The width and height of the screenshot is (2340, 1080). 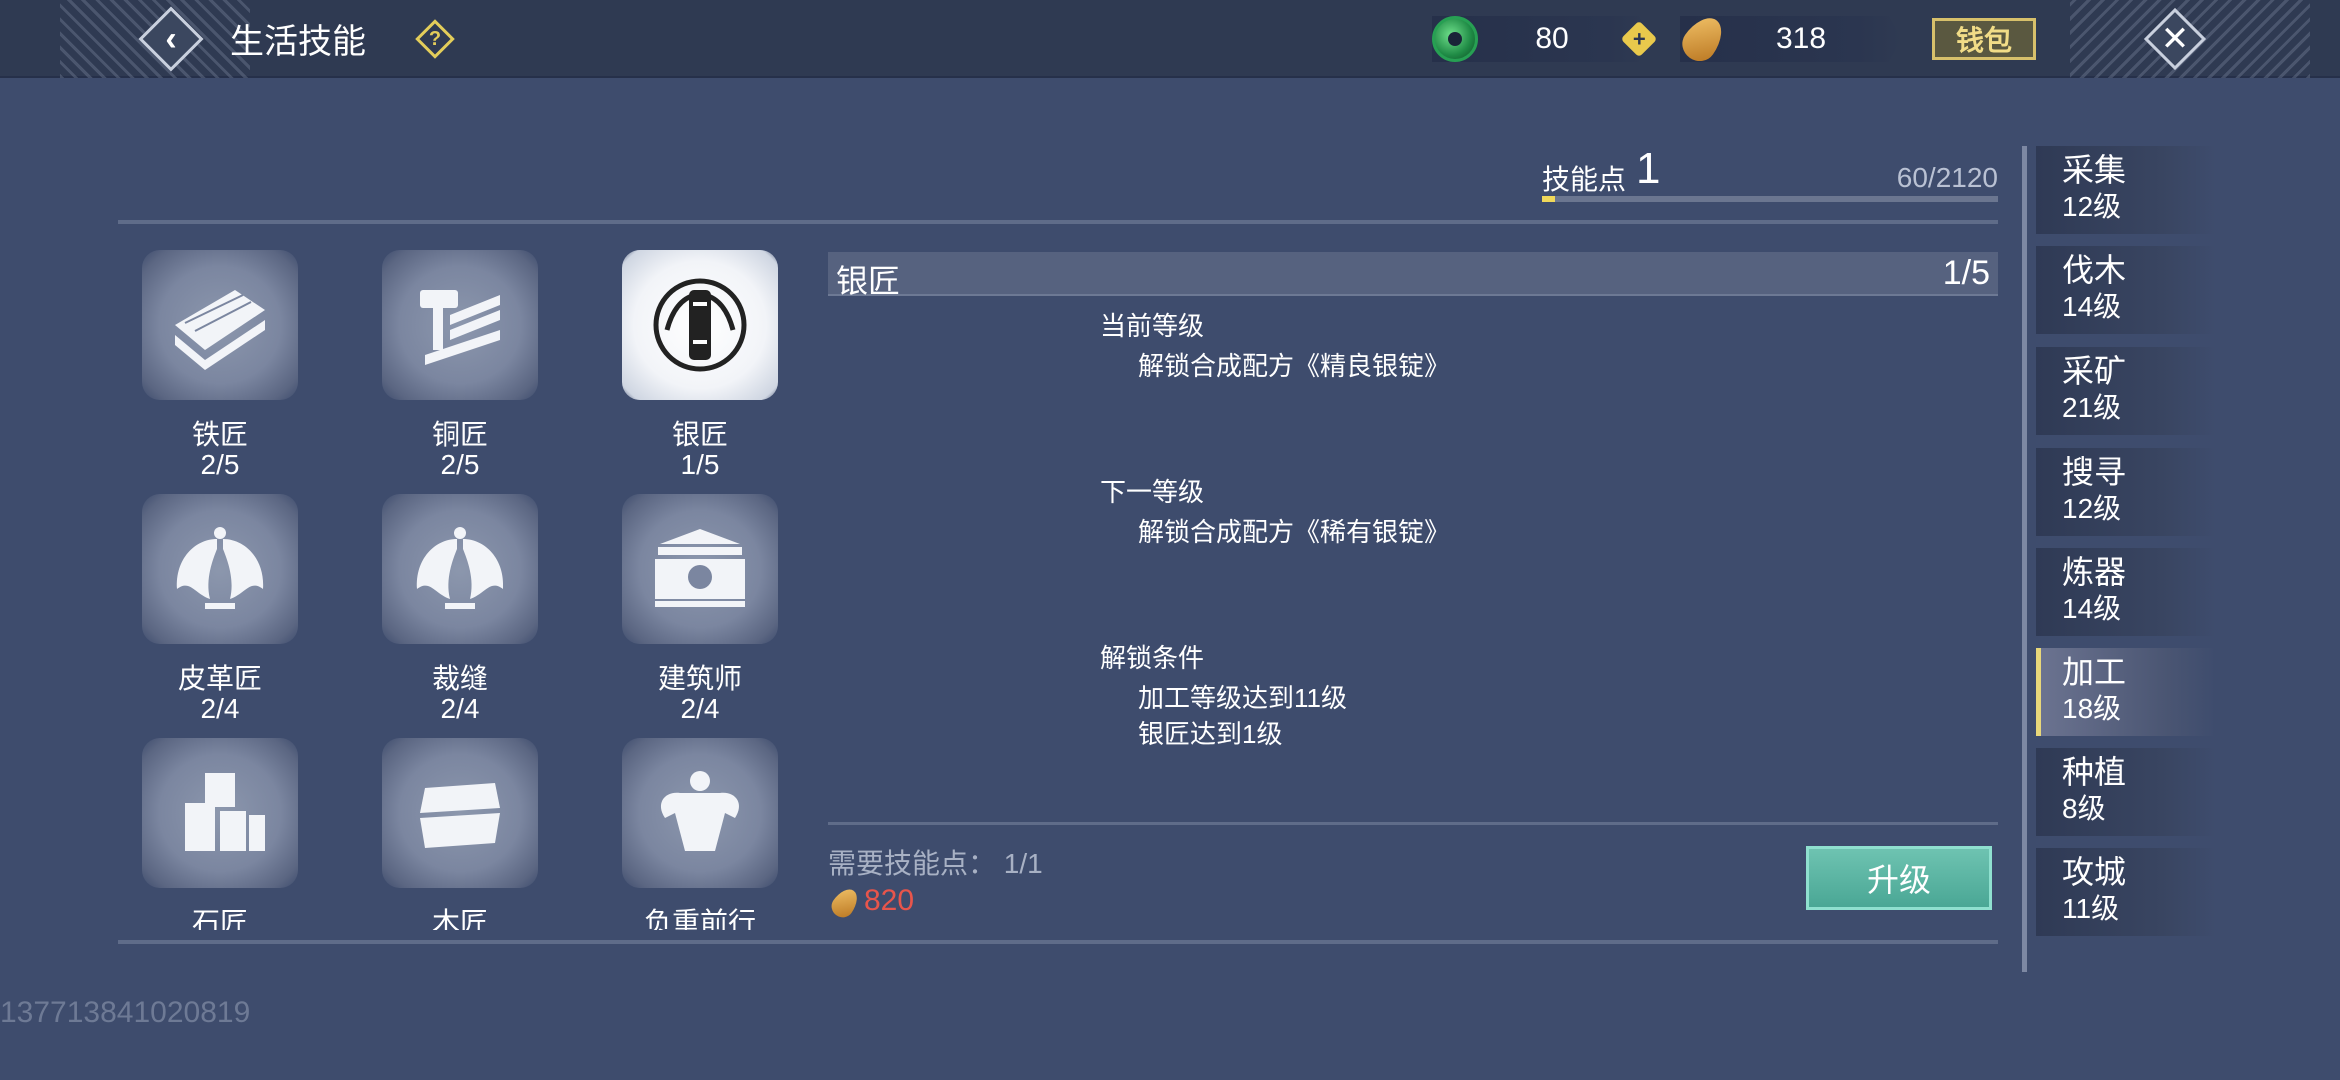 What do you see at coordinates (2126, 290) in the screenshot?
I see `category-logging: 伐木 14级` at bounding box center [2126, 290].